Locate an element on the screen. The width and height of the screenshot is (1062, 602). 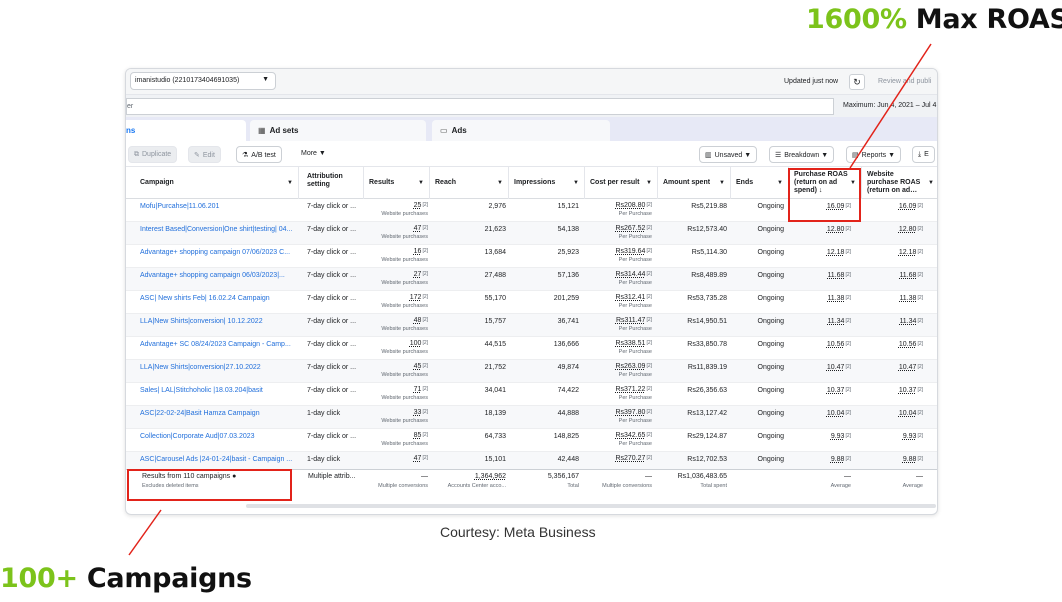
refresh-icon: ↻ is located at coordinates (857, 82).